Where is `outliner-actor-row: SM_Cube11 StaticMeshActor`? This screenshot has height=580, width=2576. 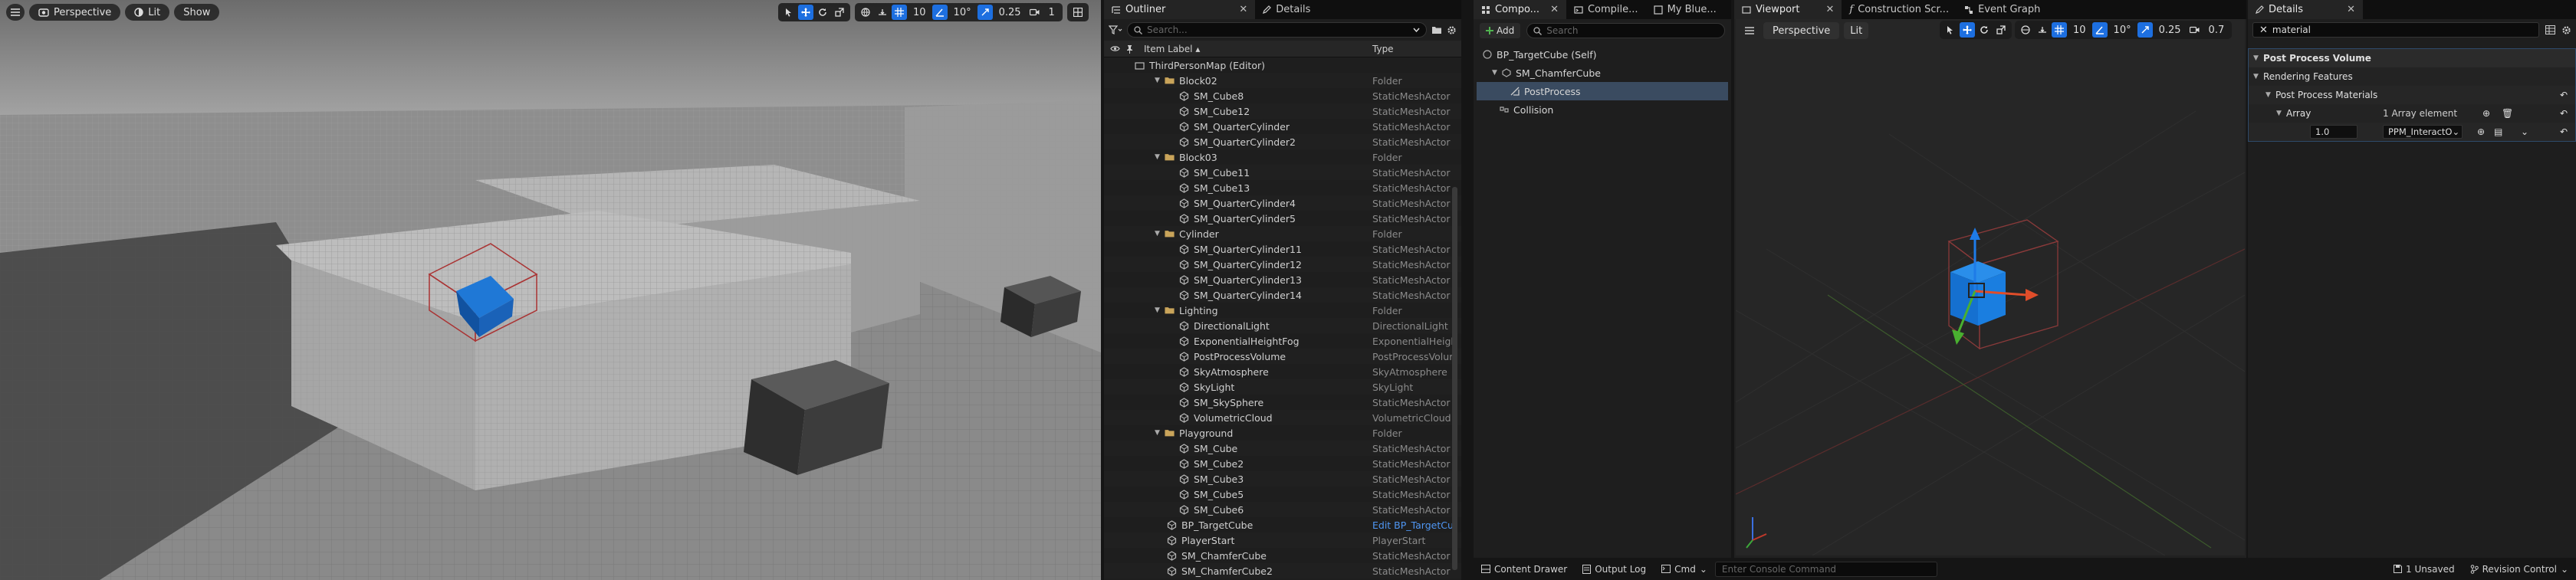
outliner-actor-row: SM_Cube11 StaticMeshActor is located at coordinates (1282, 173).